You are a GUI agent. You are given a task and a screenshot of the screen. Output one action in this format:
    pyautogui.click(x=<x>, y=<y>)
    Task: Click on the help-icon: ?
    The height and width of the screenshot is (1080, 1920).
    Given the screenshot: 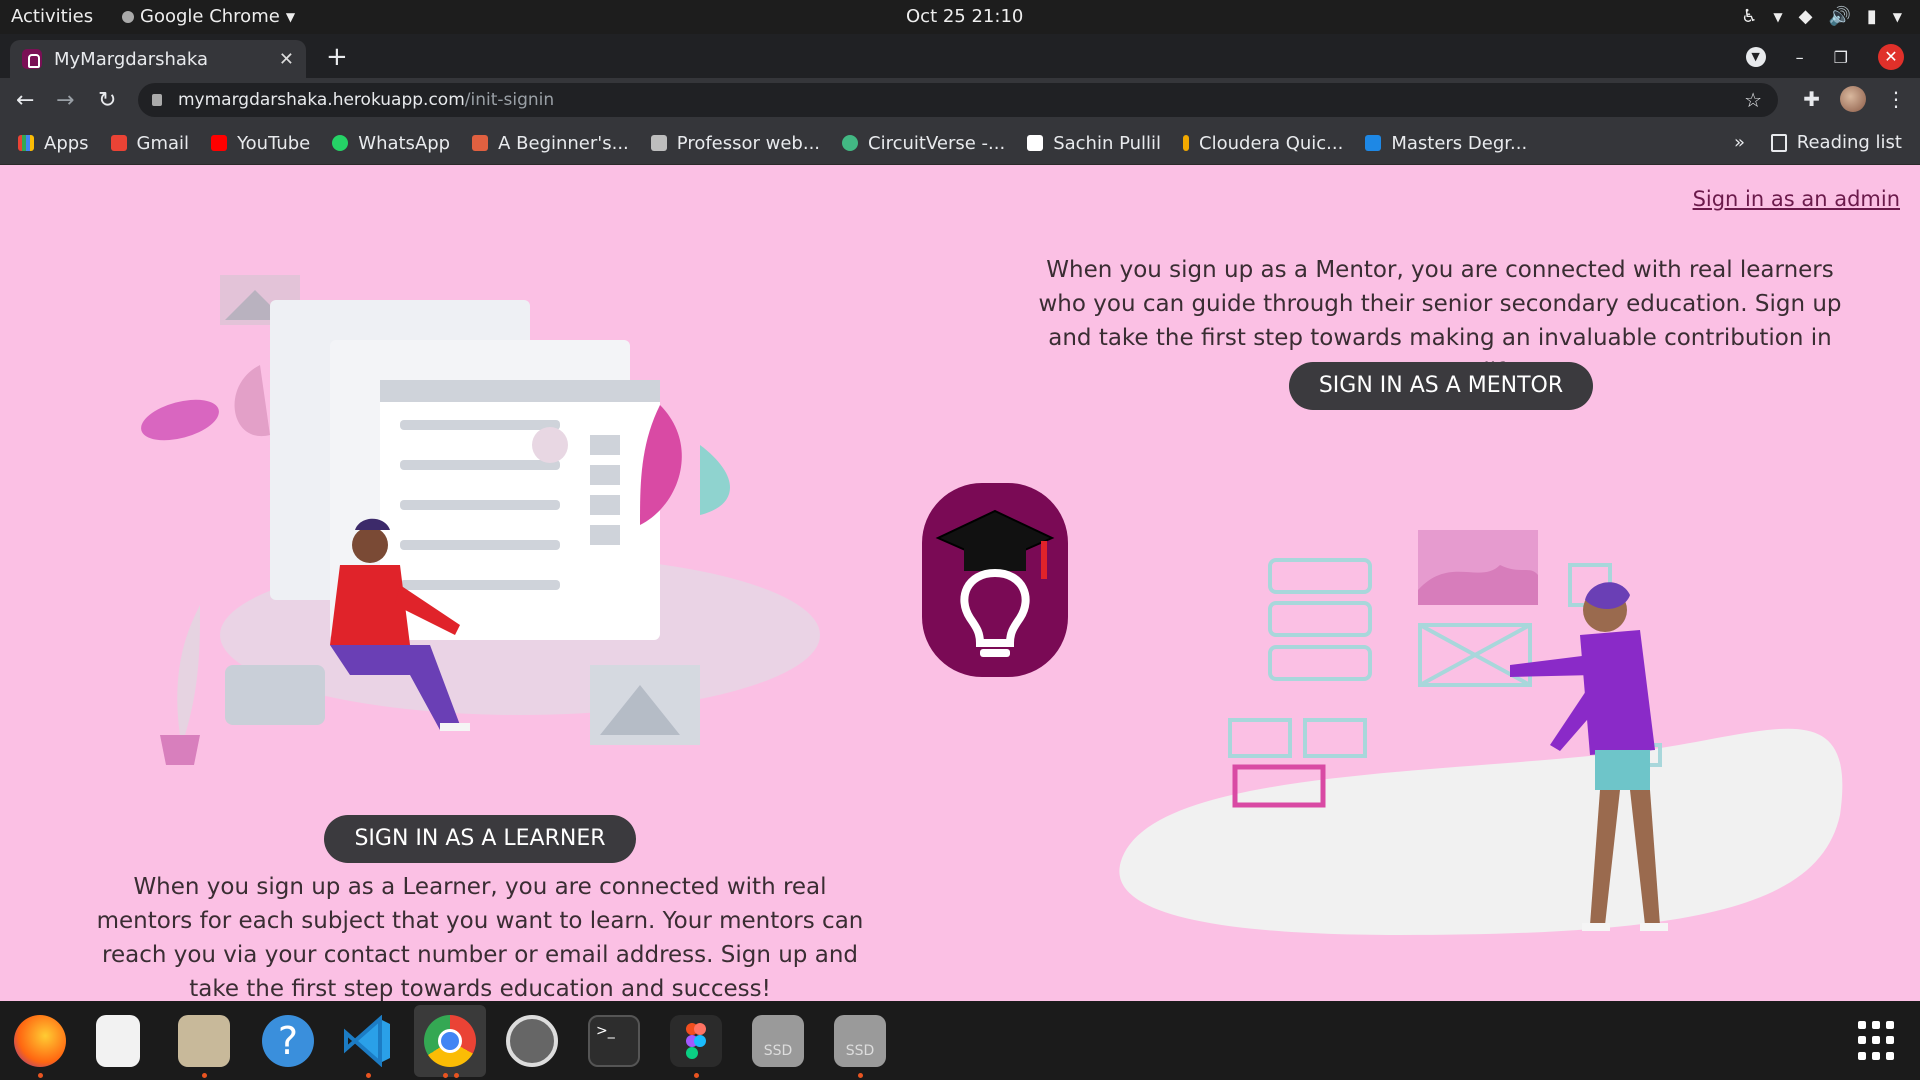 What is the action you would take?
    pyautogui.click(x=288, y=1041)
    